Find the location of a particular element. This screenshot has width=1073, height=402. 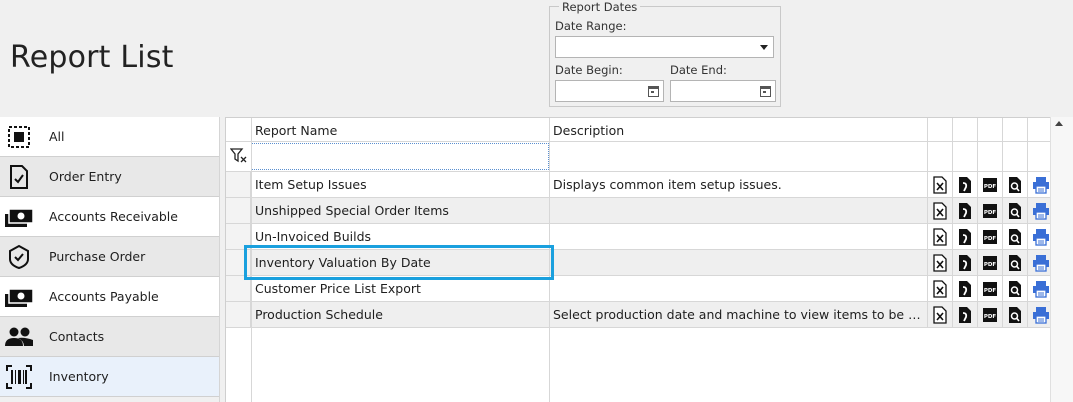

sidebar-item-all: All is located at coordinates (109, 137).